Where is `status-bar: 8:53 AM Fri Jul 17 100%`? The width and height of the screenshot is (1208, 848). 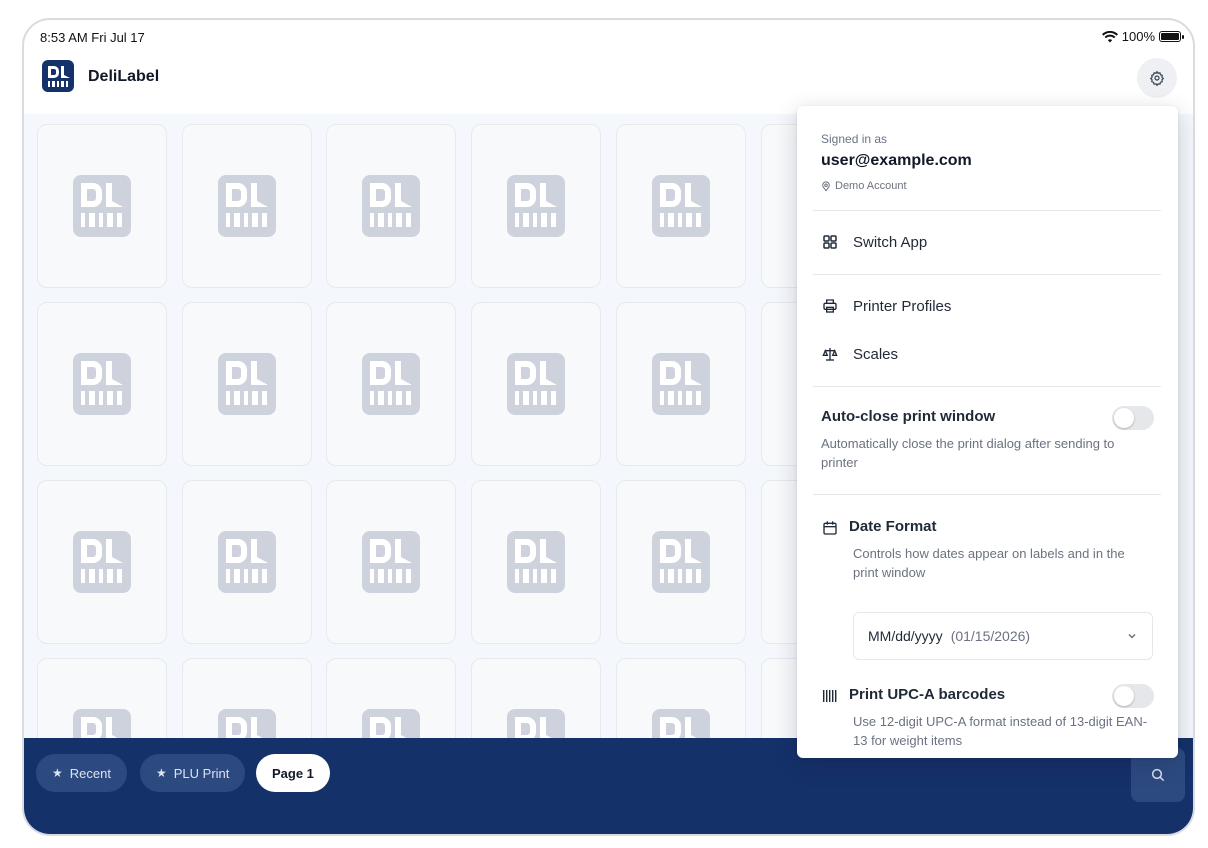 status-bar: 8:53 AM Fri Jul 17 100% is located at coordinates (608, 37).